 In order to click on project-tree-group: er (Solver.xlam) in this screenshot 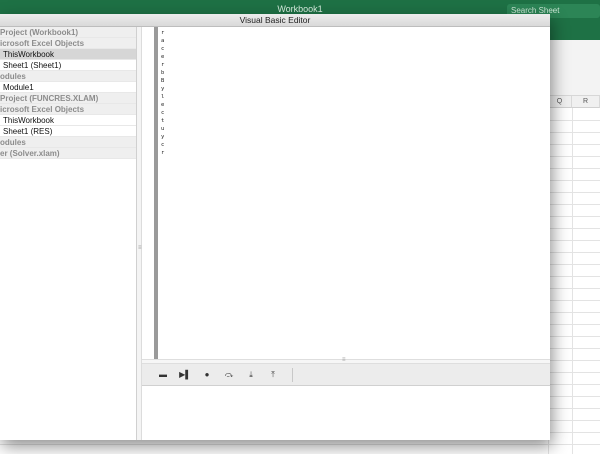, I will do `click(68, 153)`.